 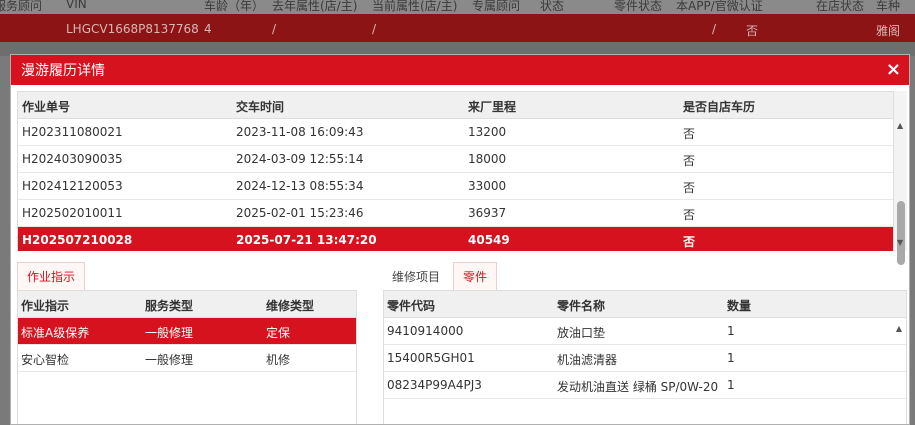 I want to click on mileage: 18000, so click(x=487, y=159).